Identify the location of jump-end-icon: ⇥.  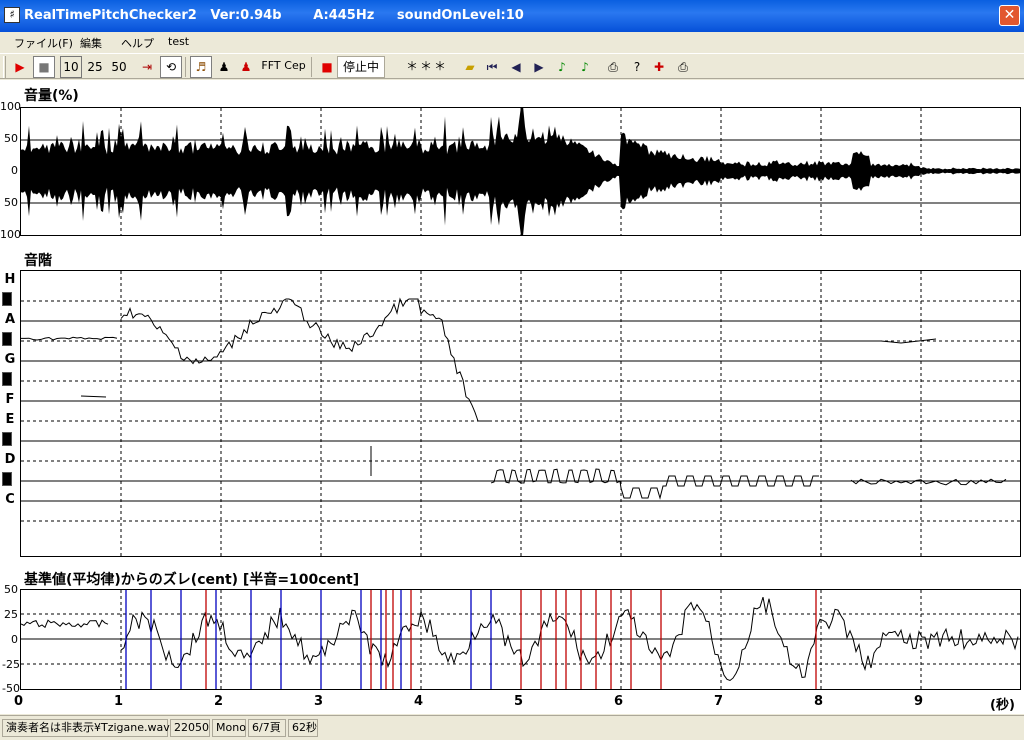
(147, 67).